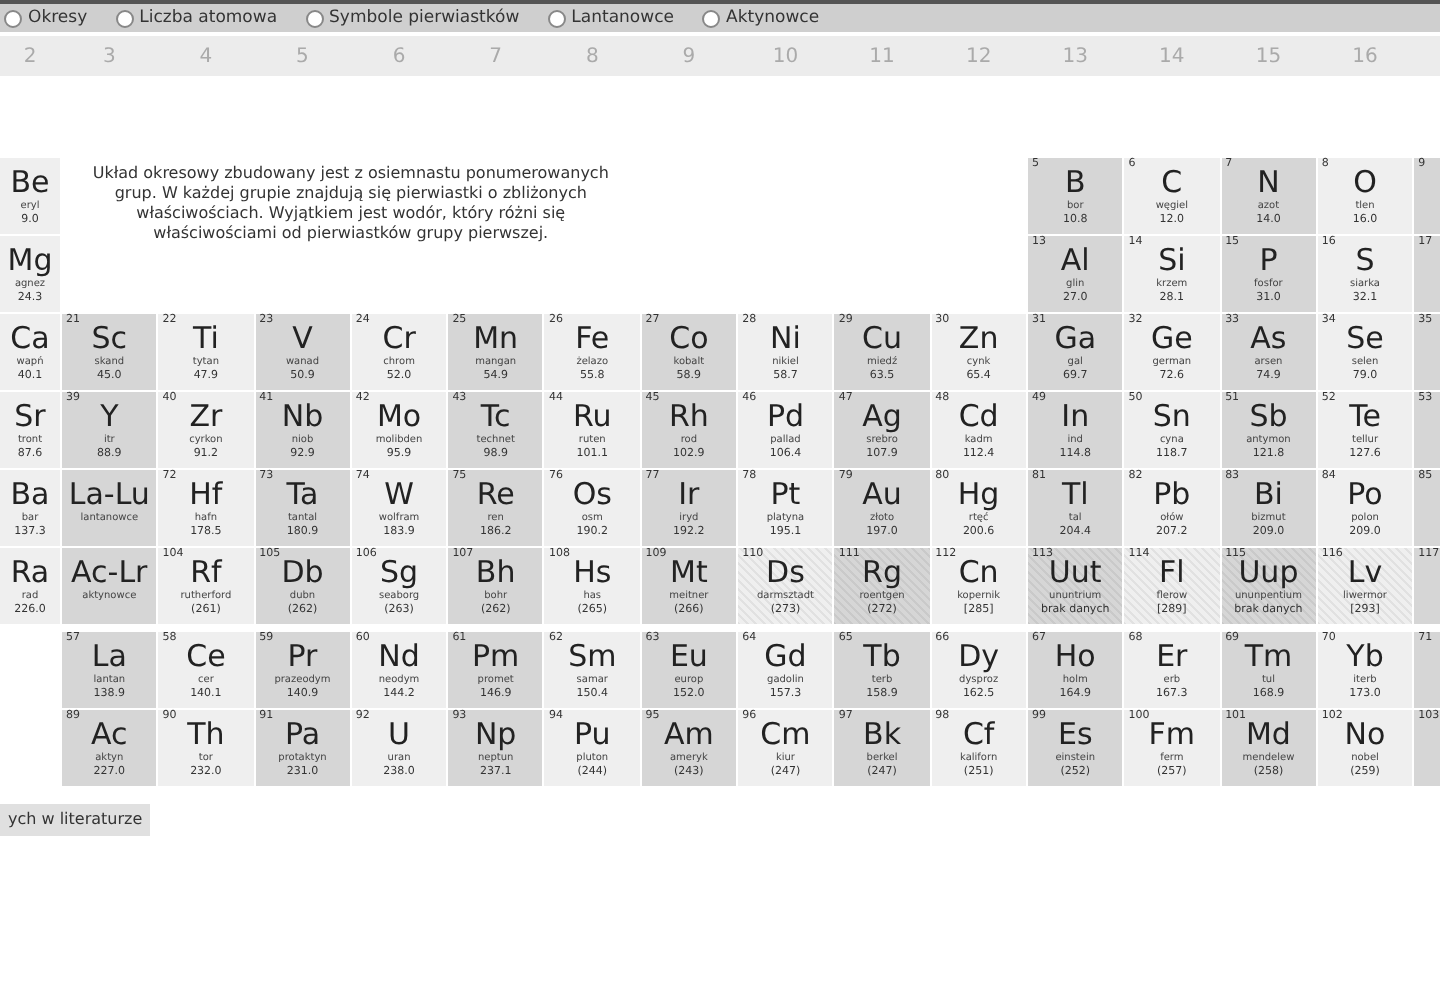  I want to click on element-symbol: As, so click(1268, 339).